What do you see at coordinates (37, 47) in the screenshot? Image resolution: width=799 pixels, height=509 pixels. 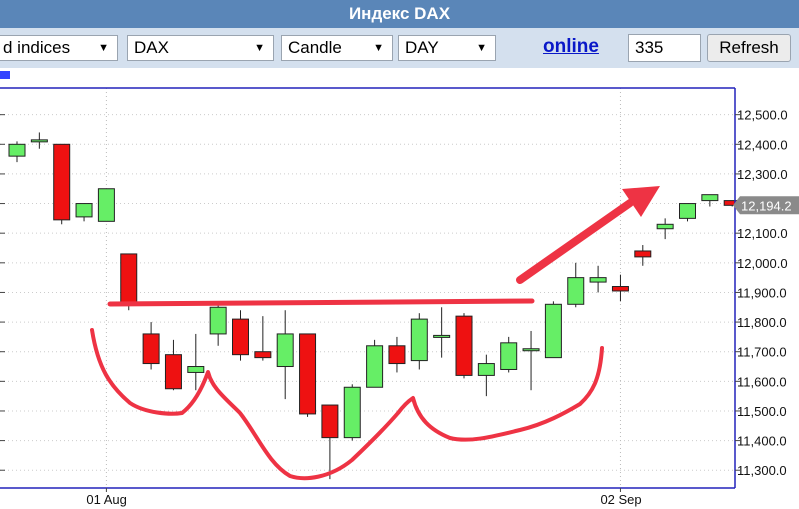 I see `market-select-value: d indices` at bounding box center [37, 47].